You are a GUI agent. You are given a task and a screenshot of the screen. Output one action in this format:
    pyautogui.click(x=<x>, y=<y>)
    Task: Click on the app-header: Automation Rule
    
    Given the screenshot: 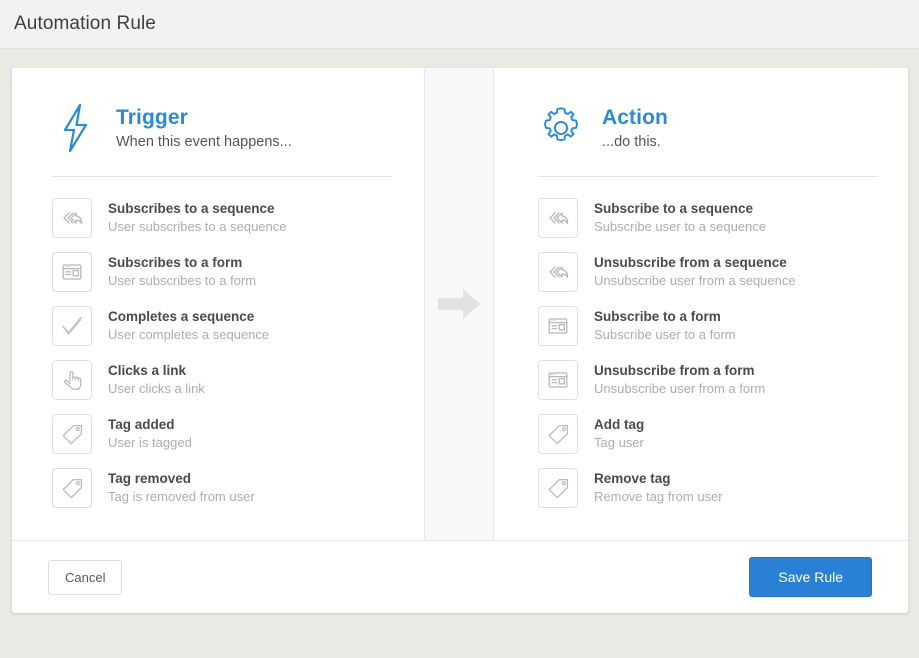 What is the action you would take?
    pyautogui.click(x=459, y=24)
    